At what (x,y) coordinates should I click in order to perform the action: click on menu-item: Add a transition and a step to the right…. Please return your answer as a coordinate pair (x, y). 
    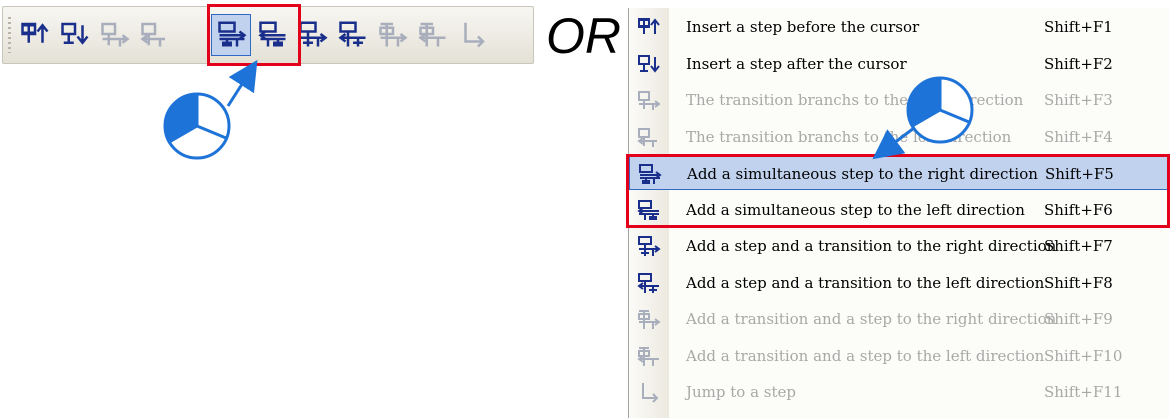
    Looking at the image, I should click on (899, 319).